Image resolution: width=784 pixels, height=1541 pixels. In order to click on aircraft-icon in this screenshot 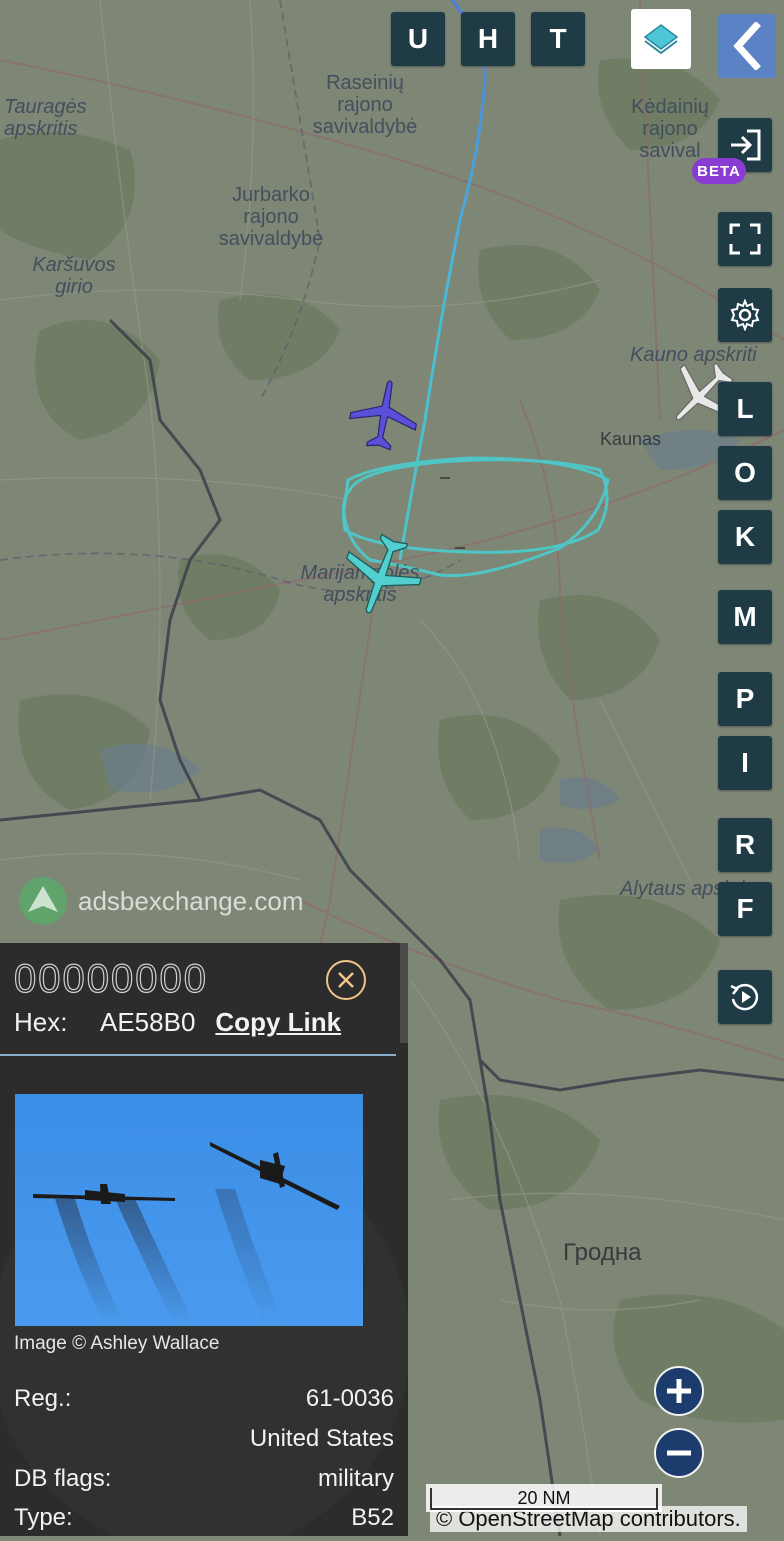, I will do `click(384, 416)`.